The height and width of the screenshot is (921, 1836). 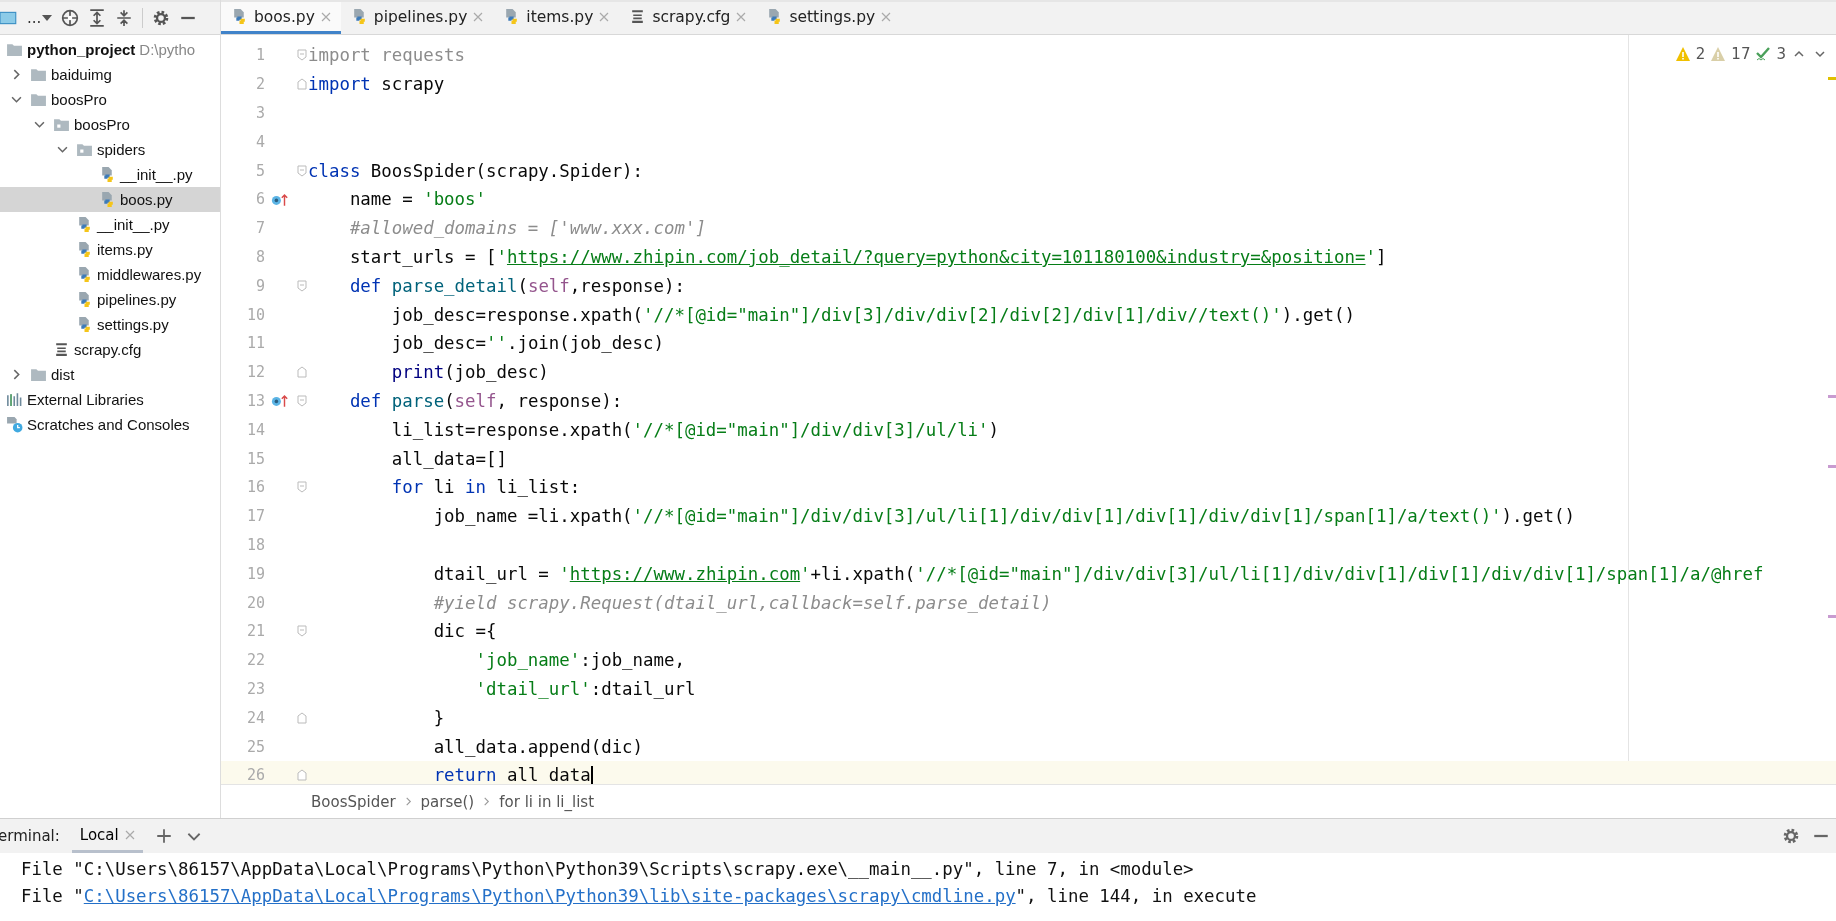 I want to click on line-number: 6, so click(x=259, y=199).